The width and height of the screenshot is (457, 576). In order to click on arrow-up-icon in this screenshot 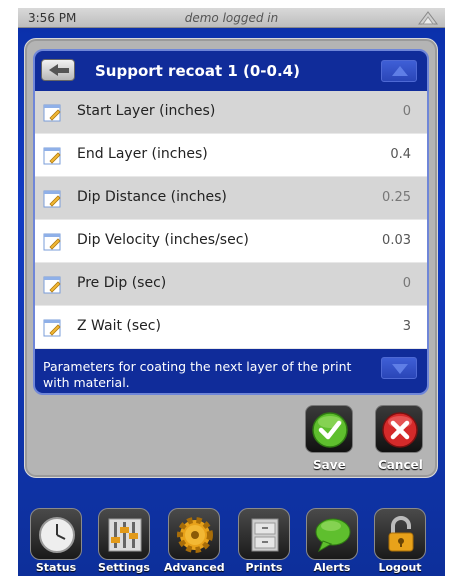, I will do `click(400, 71)`.